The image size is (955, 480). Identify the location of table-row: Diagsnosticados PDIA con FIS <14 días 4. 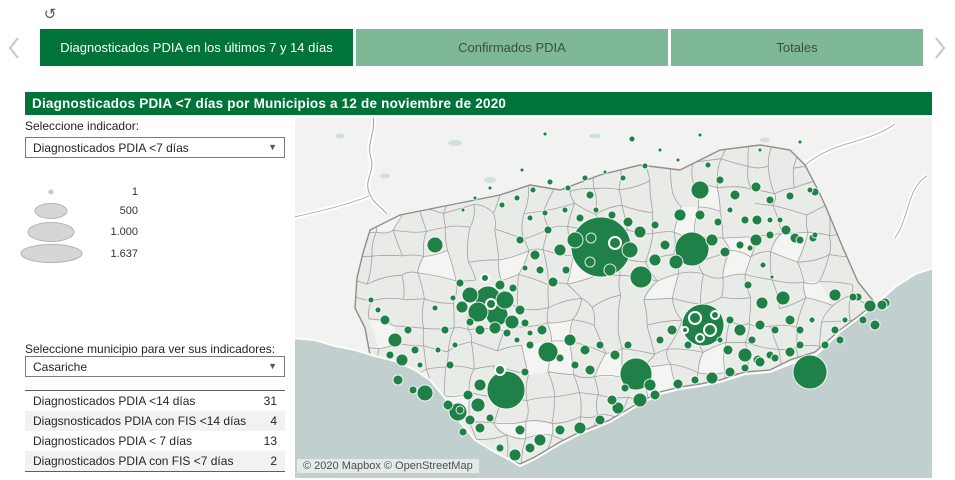
(155, 421).